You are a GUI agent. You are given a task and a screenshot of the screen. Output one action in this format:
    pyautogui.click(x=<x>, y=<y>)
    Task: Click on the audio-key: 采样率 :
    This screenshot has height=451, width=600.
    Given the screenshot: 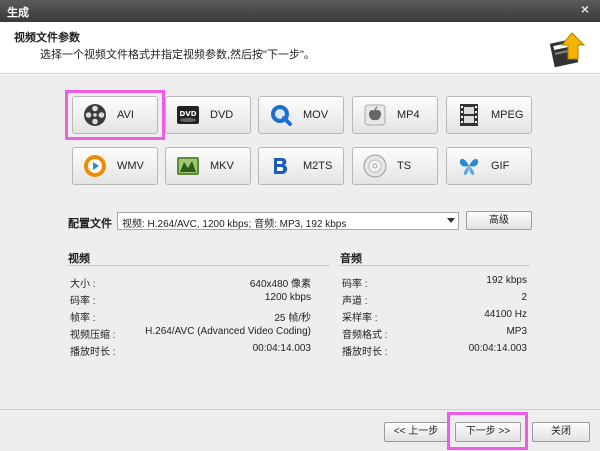 What is the action you would take?
    pyautogui.click(x=360, y=318)
    